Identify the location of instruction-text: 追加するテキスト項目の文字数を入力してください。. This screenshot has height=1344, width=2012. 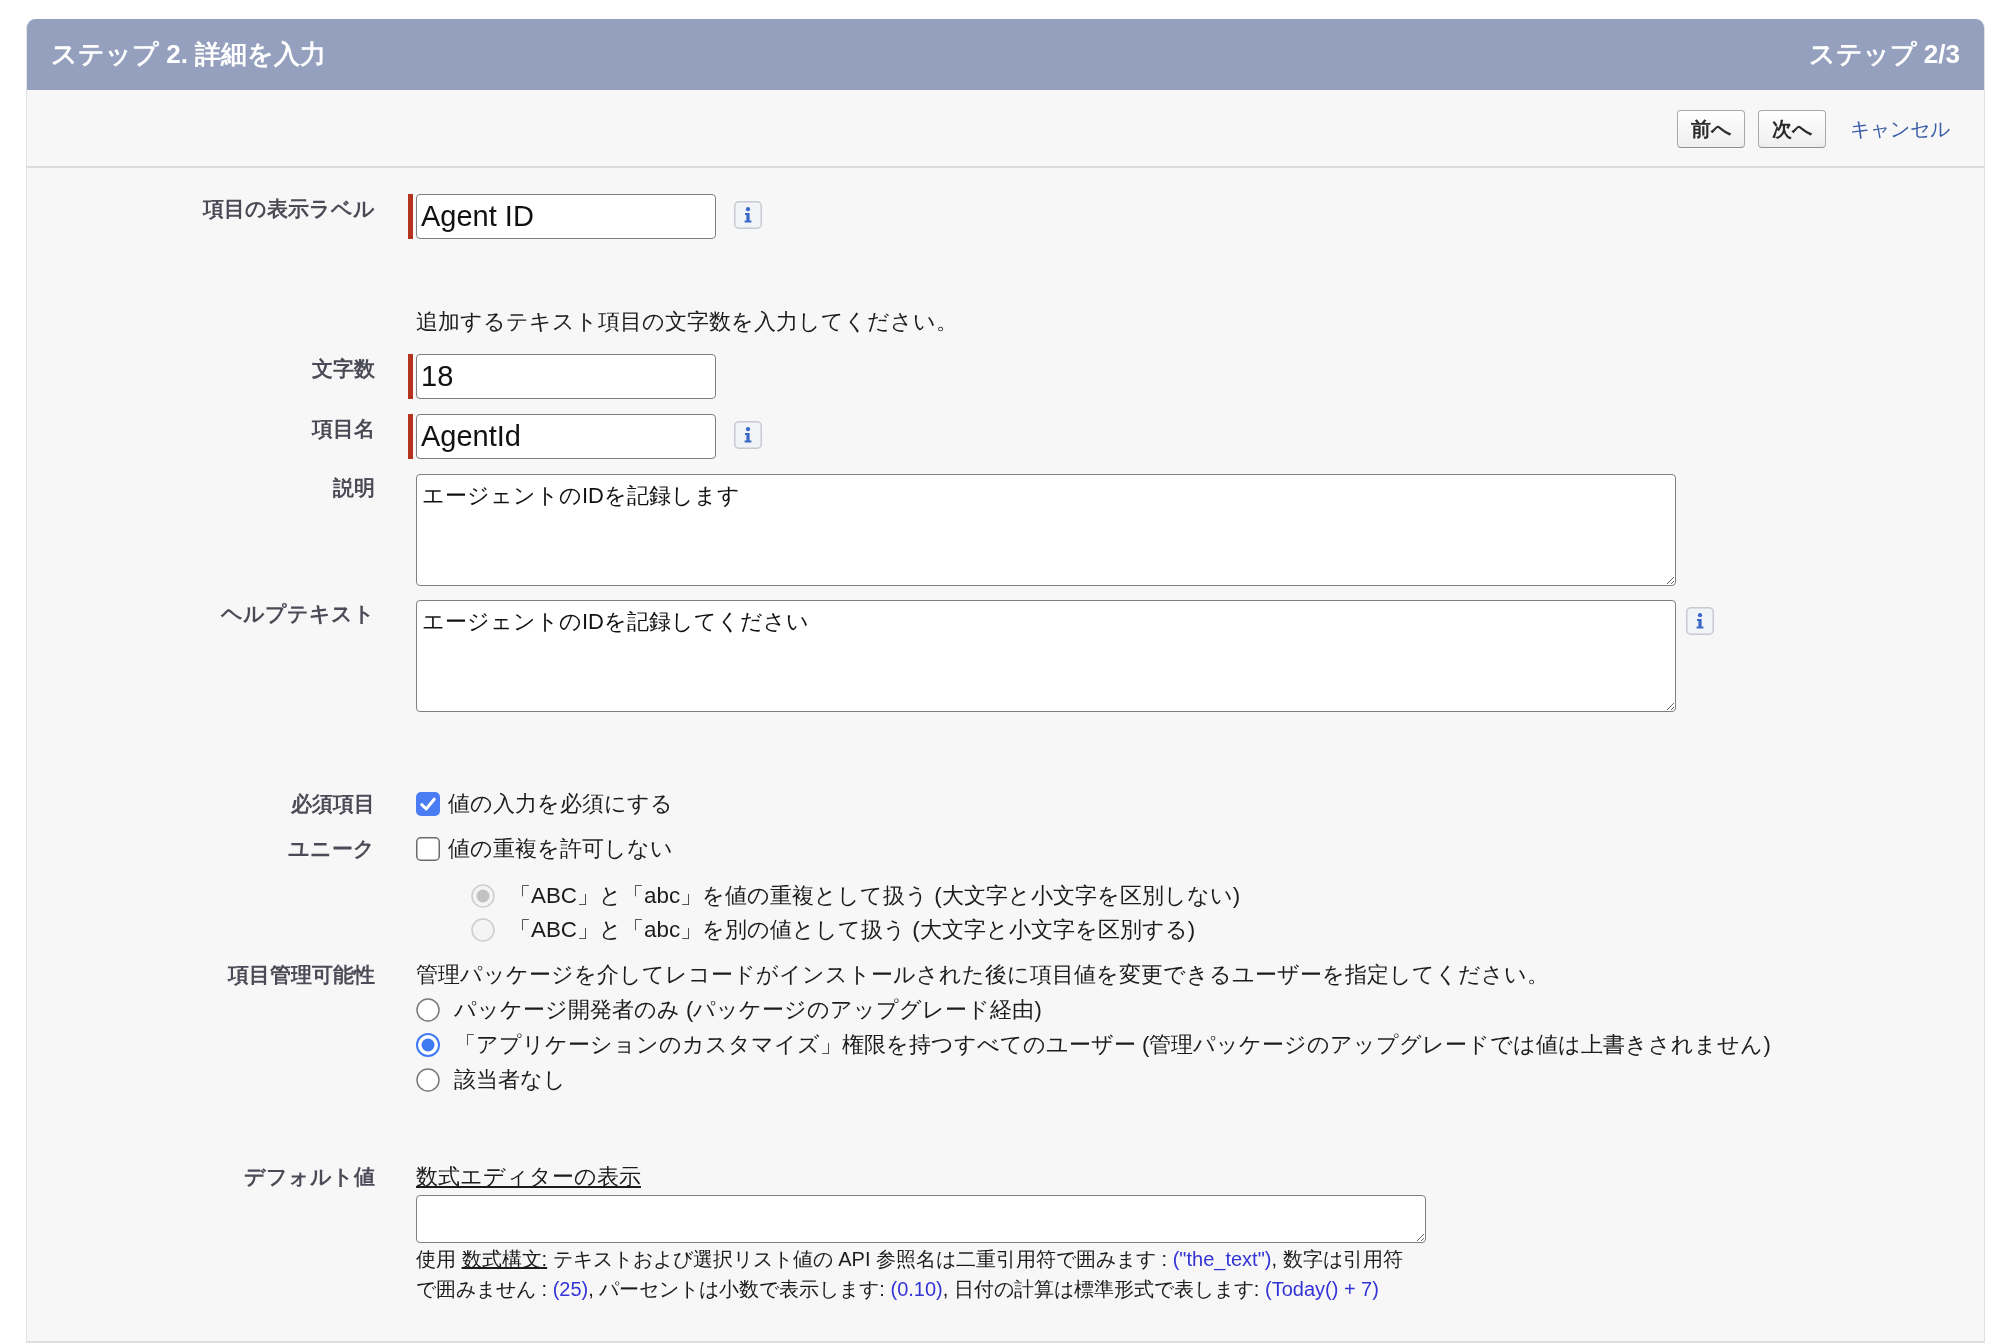
(687, 322).